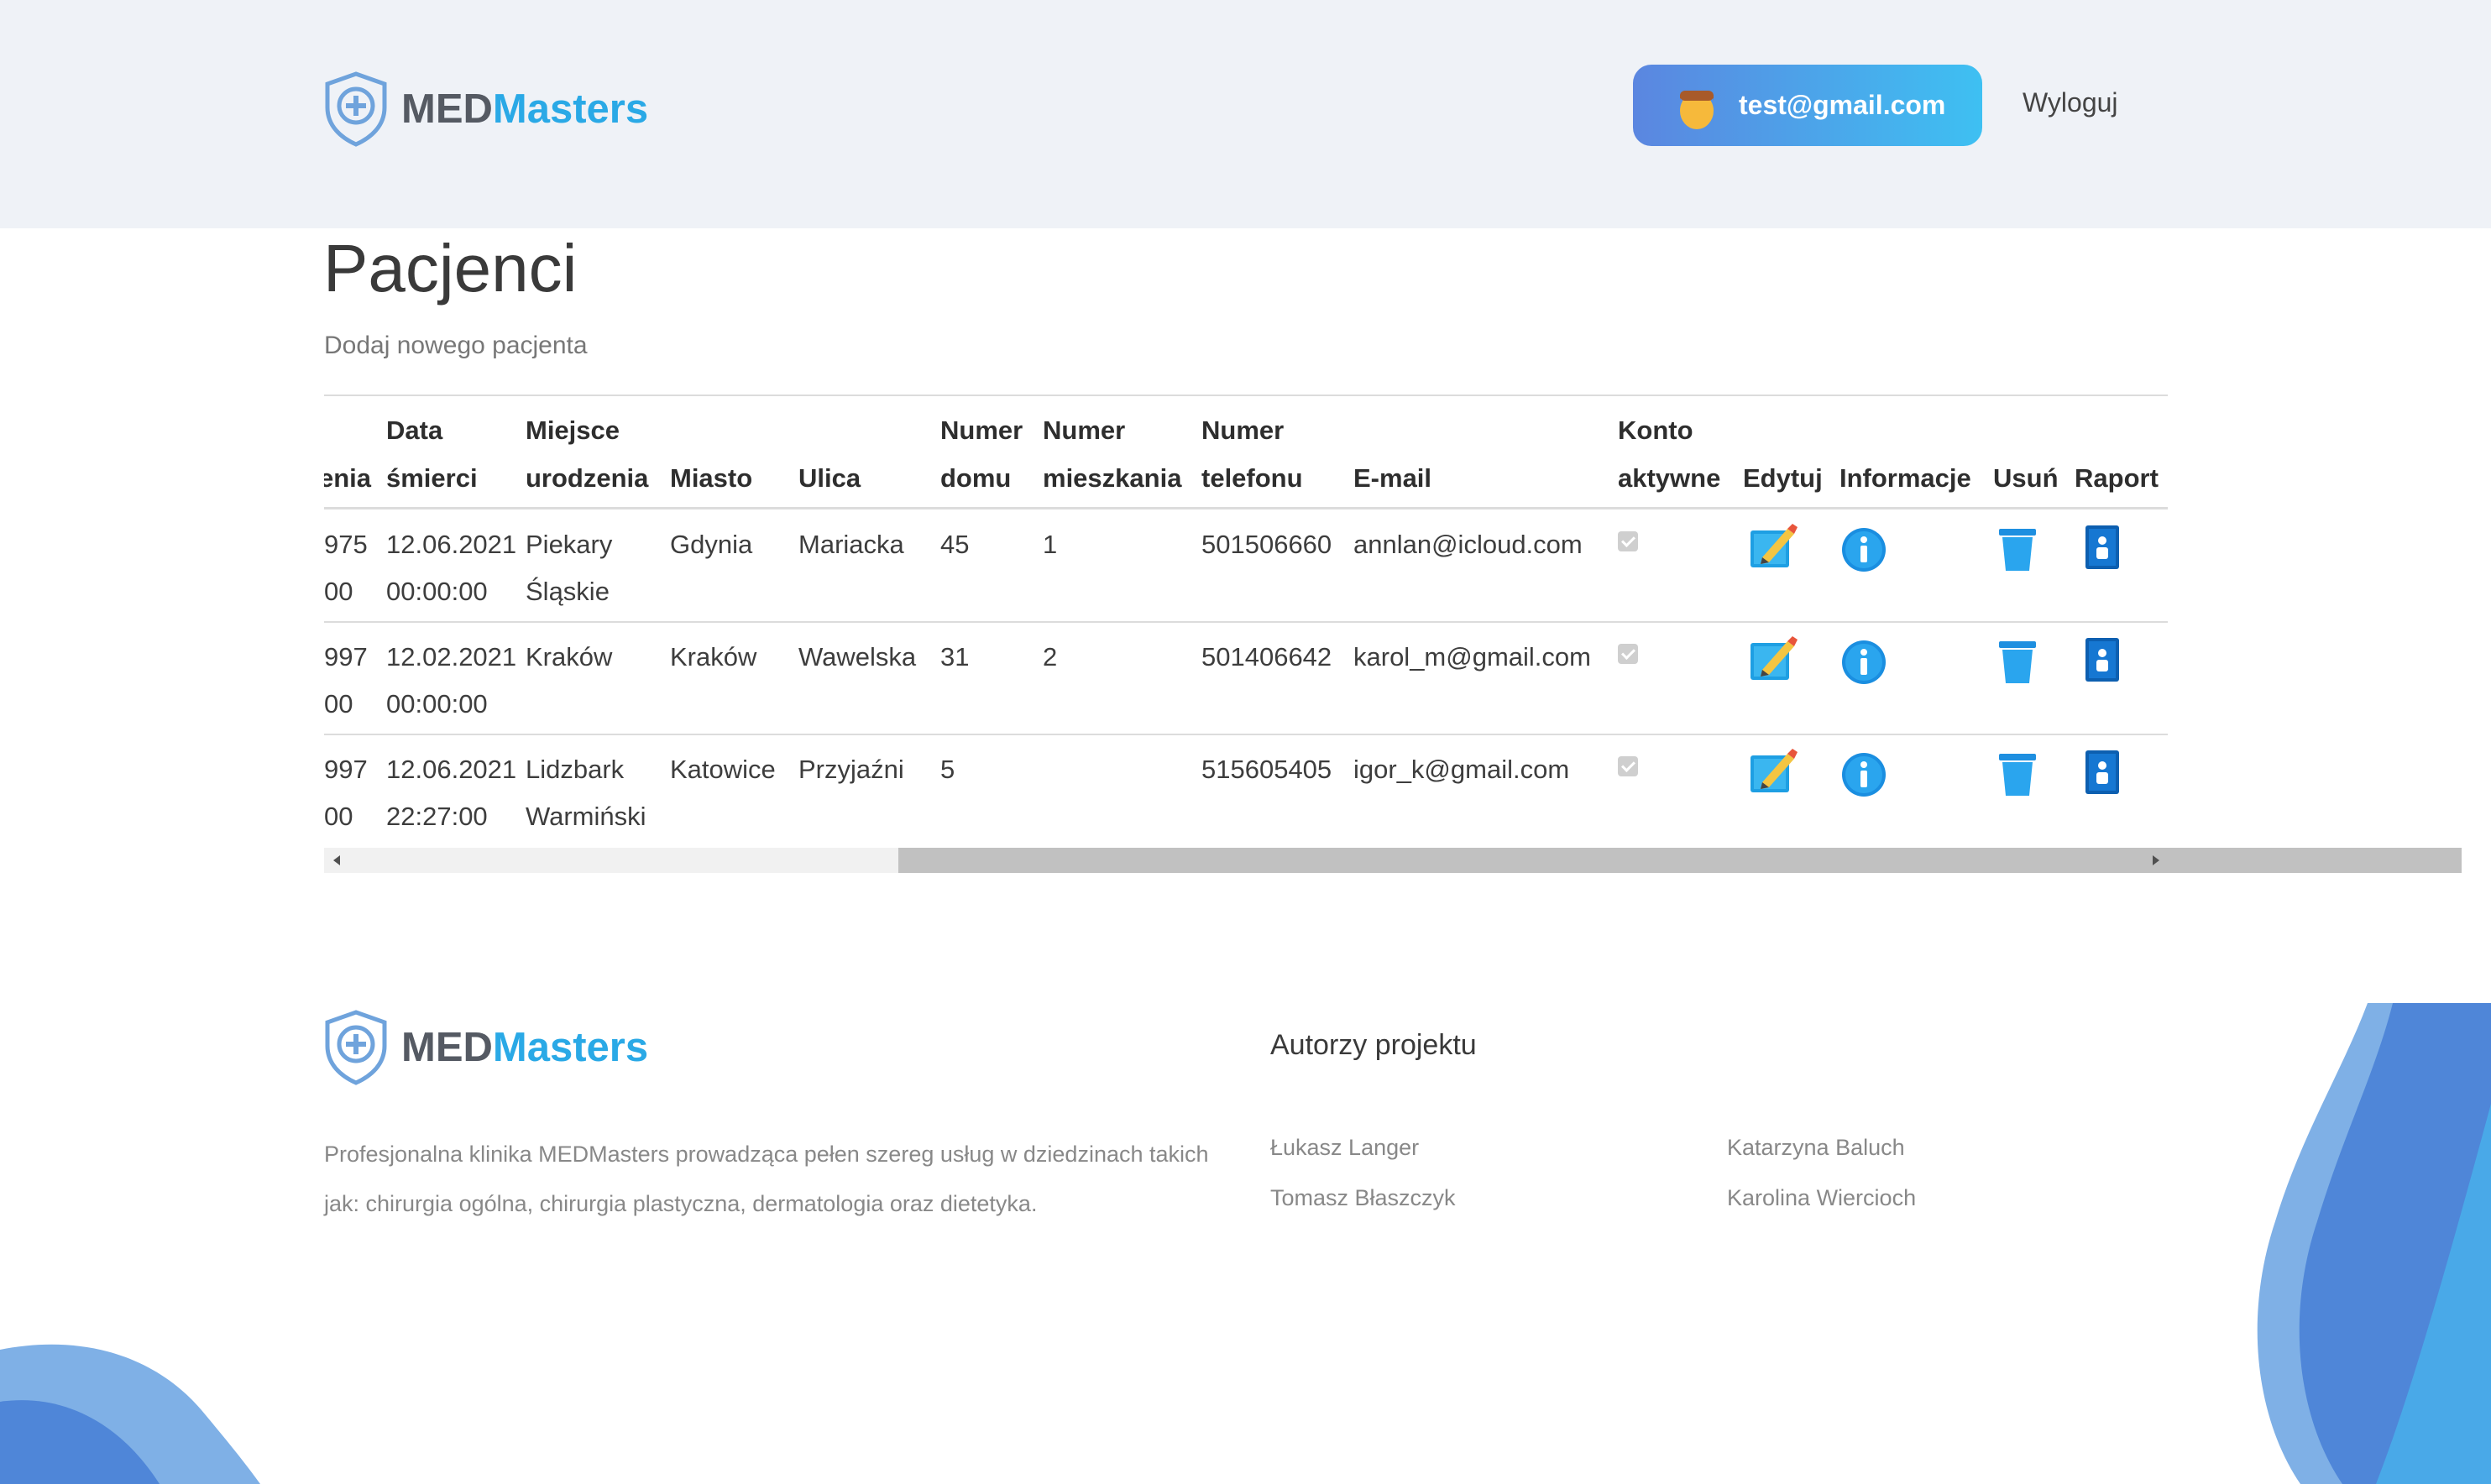 The image size is (2491, 1484). I want to click on header-phone-line1: Numer, so click(1243, 430).